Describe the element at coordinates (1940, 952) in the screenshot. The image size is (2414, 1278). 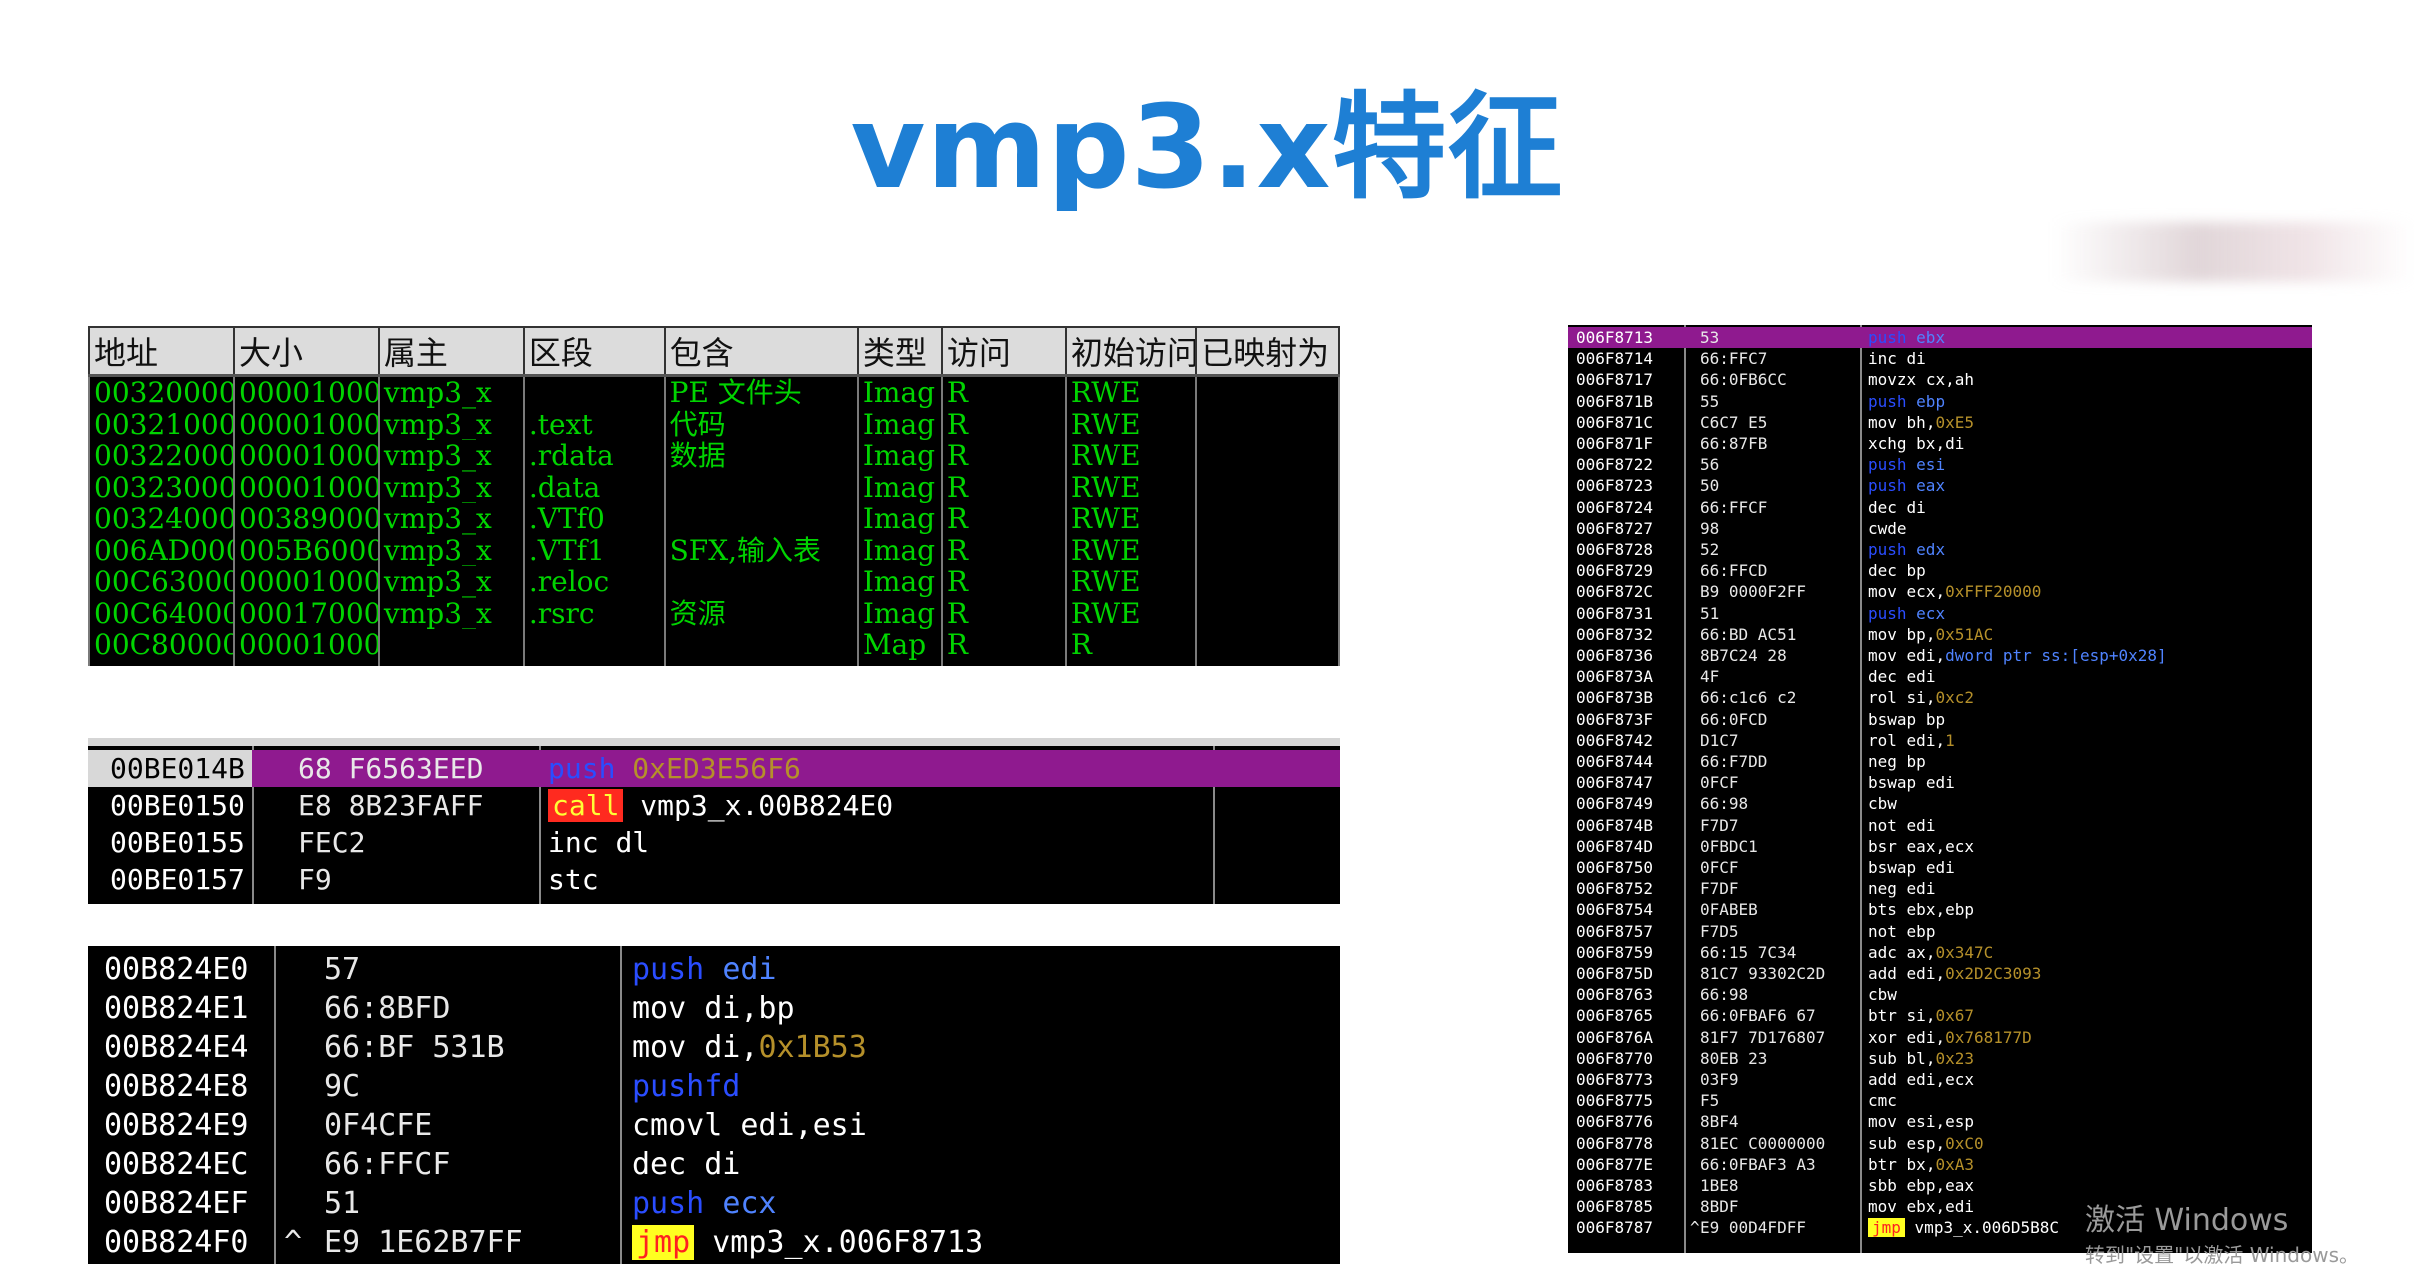
I see `disasm-row: 006F8759 66:15 7C34 adc ax,0x347C` at that location.